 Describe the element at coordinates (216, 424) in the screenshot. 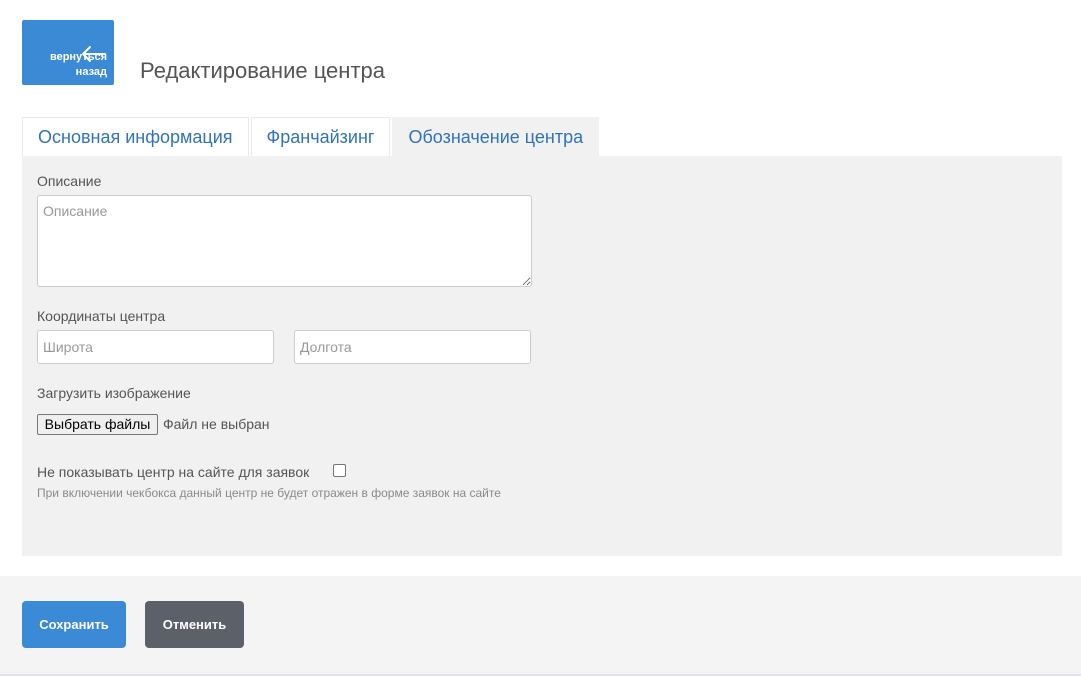

I see `file-status: Файл не выбран` at that location.